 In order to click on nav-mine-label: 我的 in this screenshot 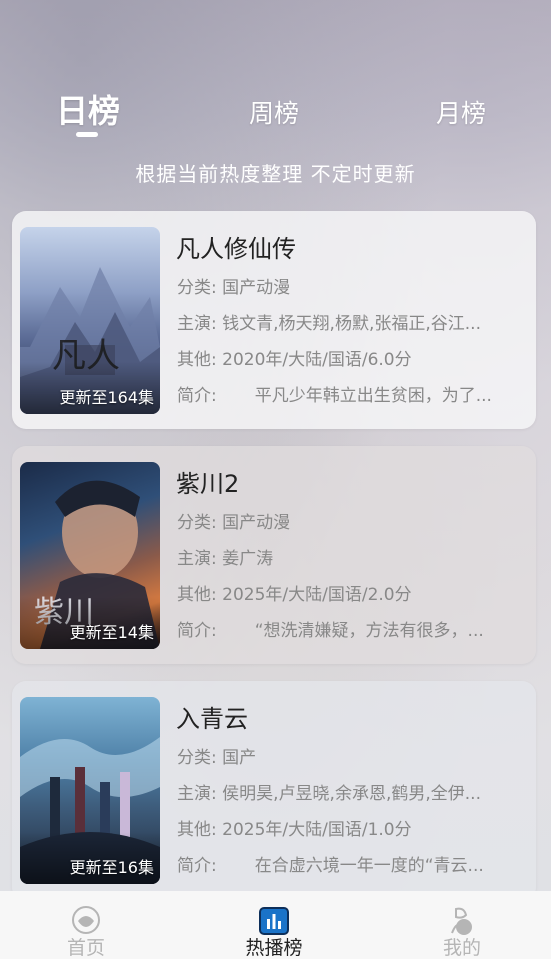, I will do `click(461, 948)`.